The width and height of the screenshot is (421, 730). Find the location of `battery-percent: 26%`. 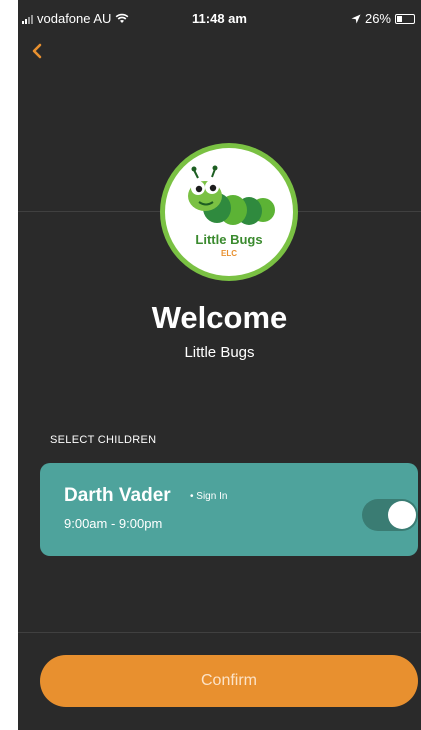

battery-percent: 26% is located at coordinates (377, 18).